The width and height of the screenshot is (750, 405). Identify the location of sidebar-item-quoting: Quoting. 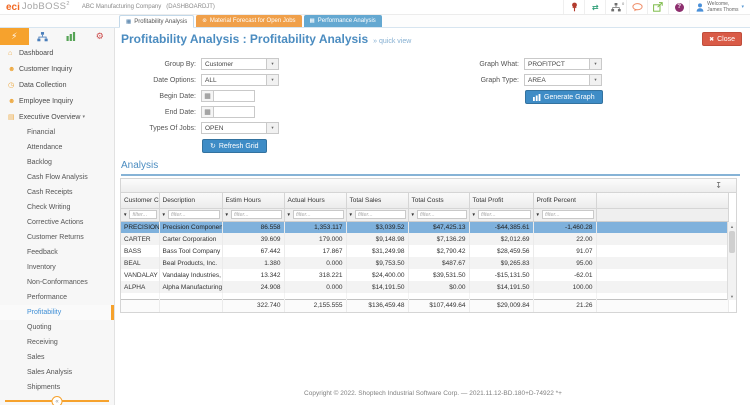
(57, 327).